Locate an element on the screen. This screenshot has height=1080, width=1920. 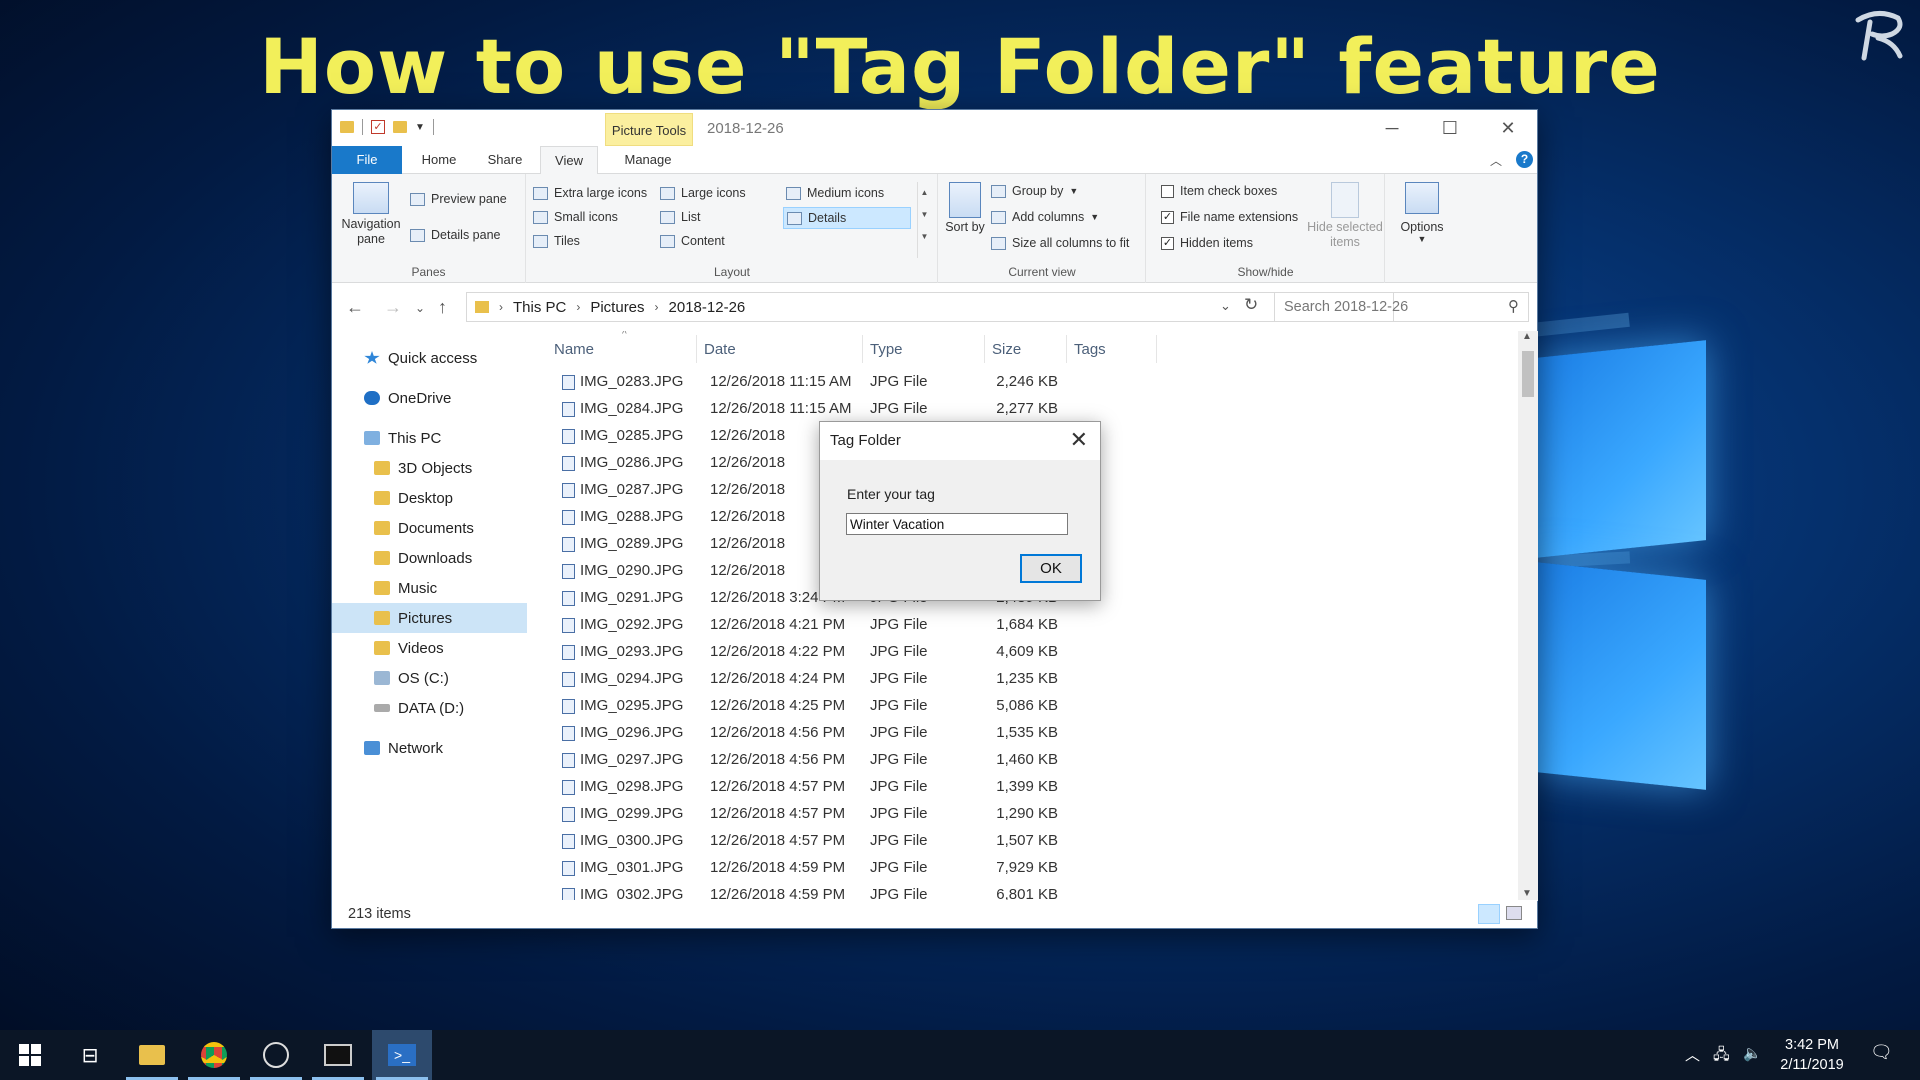
layout-tiles: Tiles is located at coordinates (556, 241).